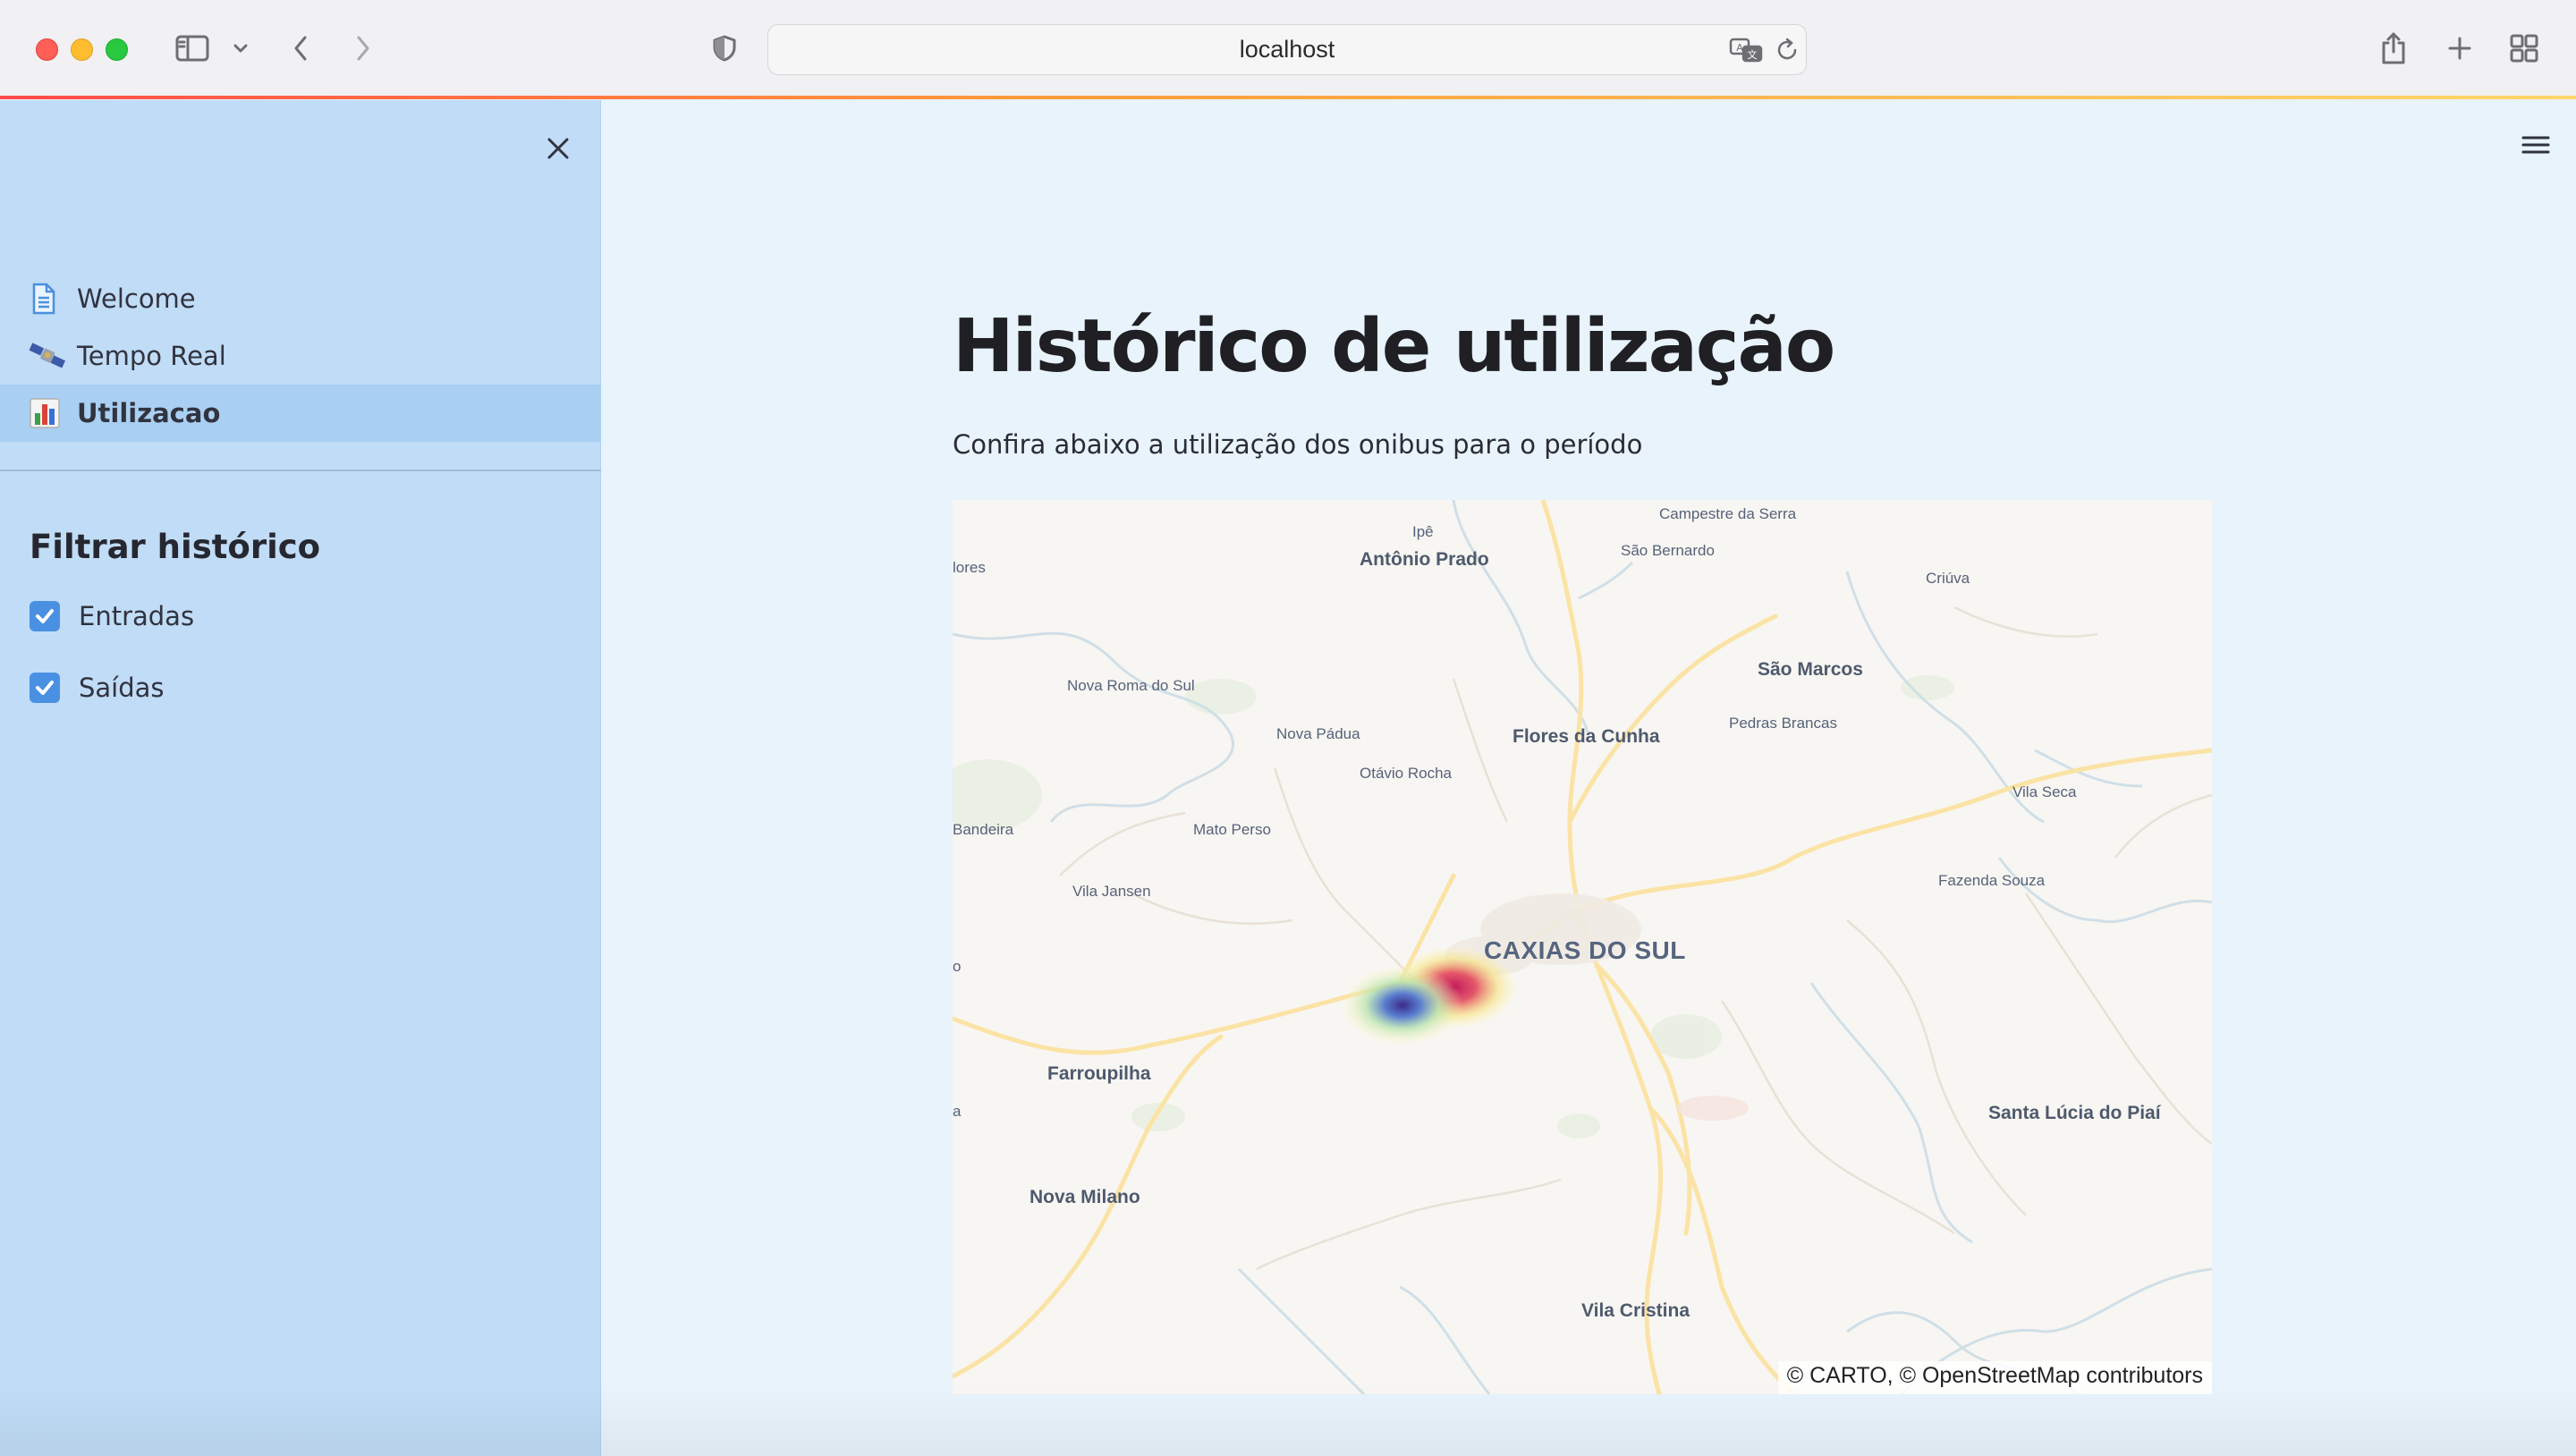 Image resolution: width=2576 pixels, height=1456 pixels. Describe the element at coordinates (48, 413) in the screenshot. I see `bar-chart-icon` at that location.